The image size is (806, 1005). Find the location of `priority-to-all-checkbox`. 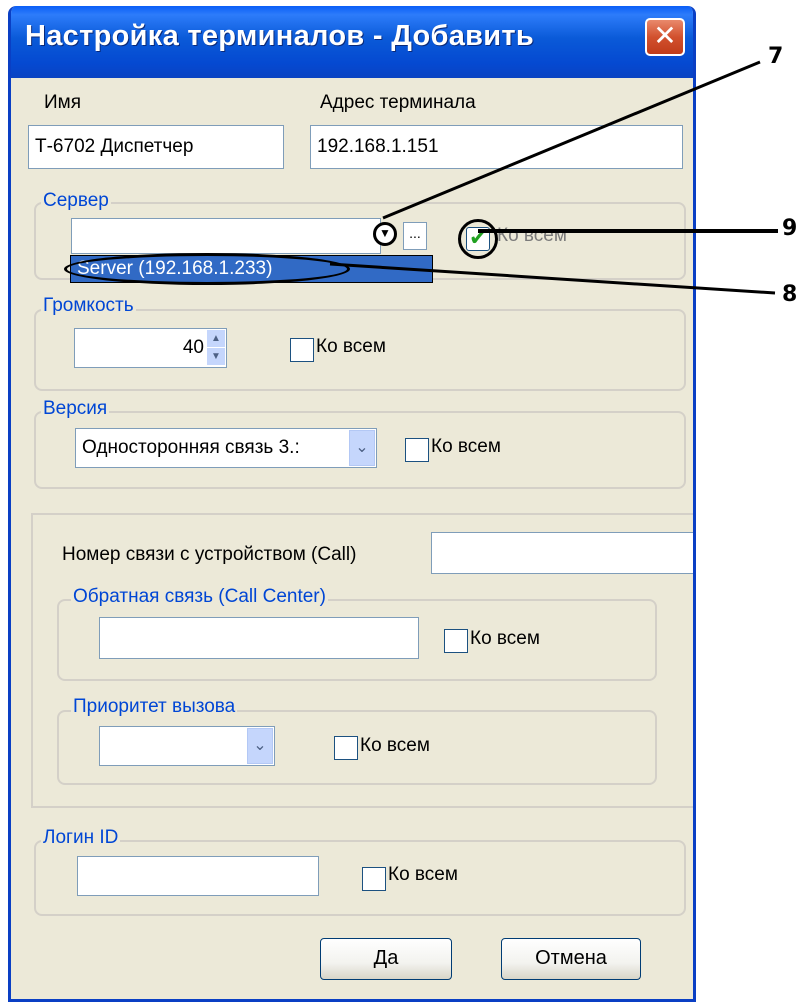

priority-to-all-checkbox is located at coordinates (346, 748).